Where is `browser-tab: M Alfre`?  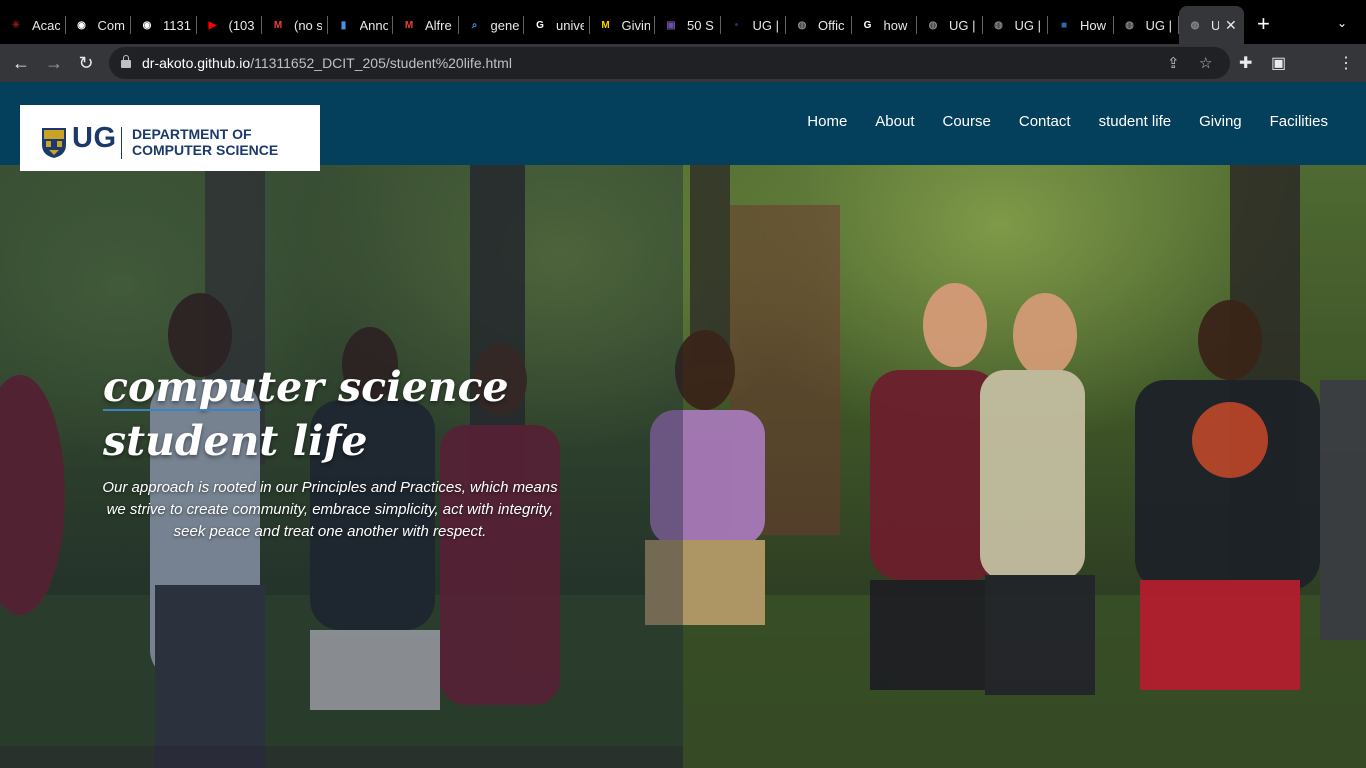
browser-tab: M Alfre is located at coordinates (426, 25).